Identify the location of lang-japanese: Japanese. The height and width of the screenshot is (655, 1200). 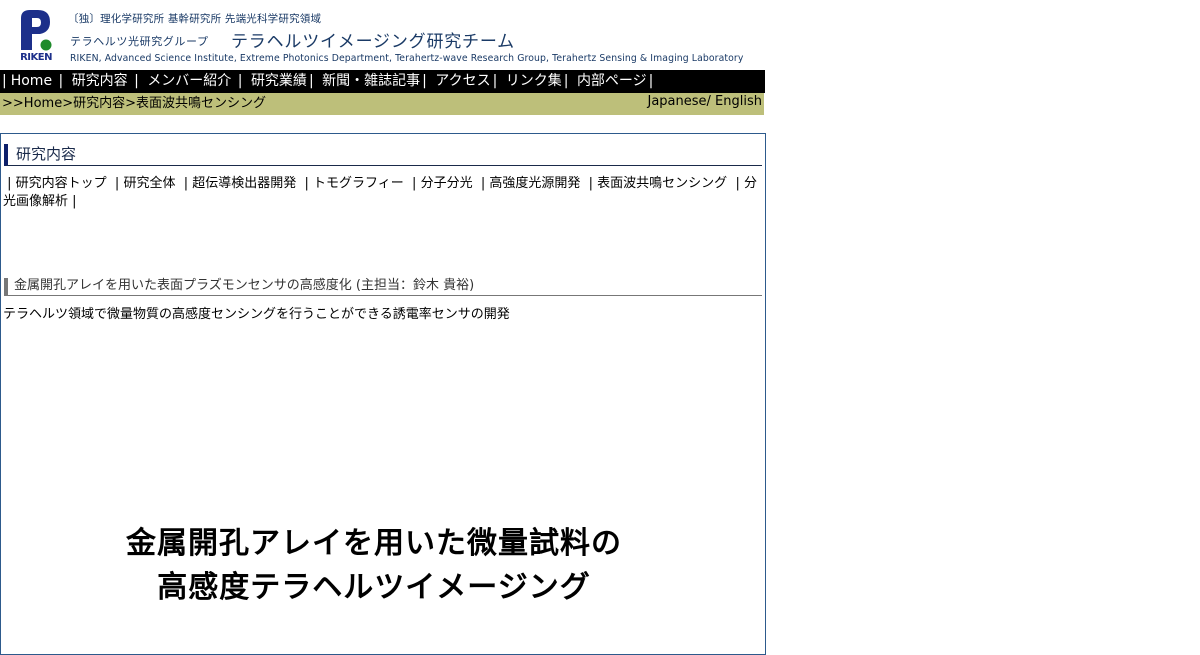
(677, 101).